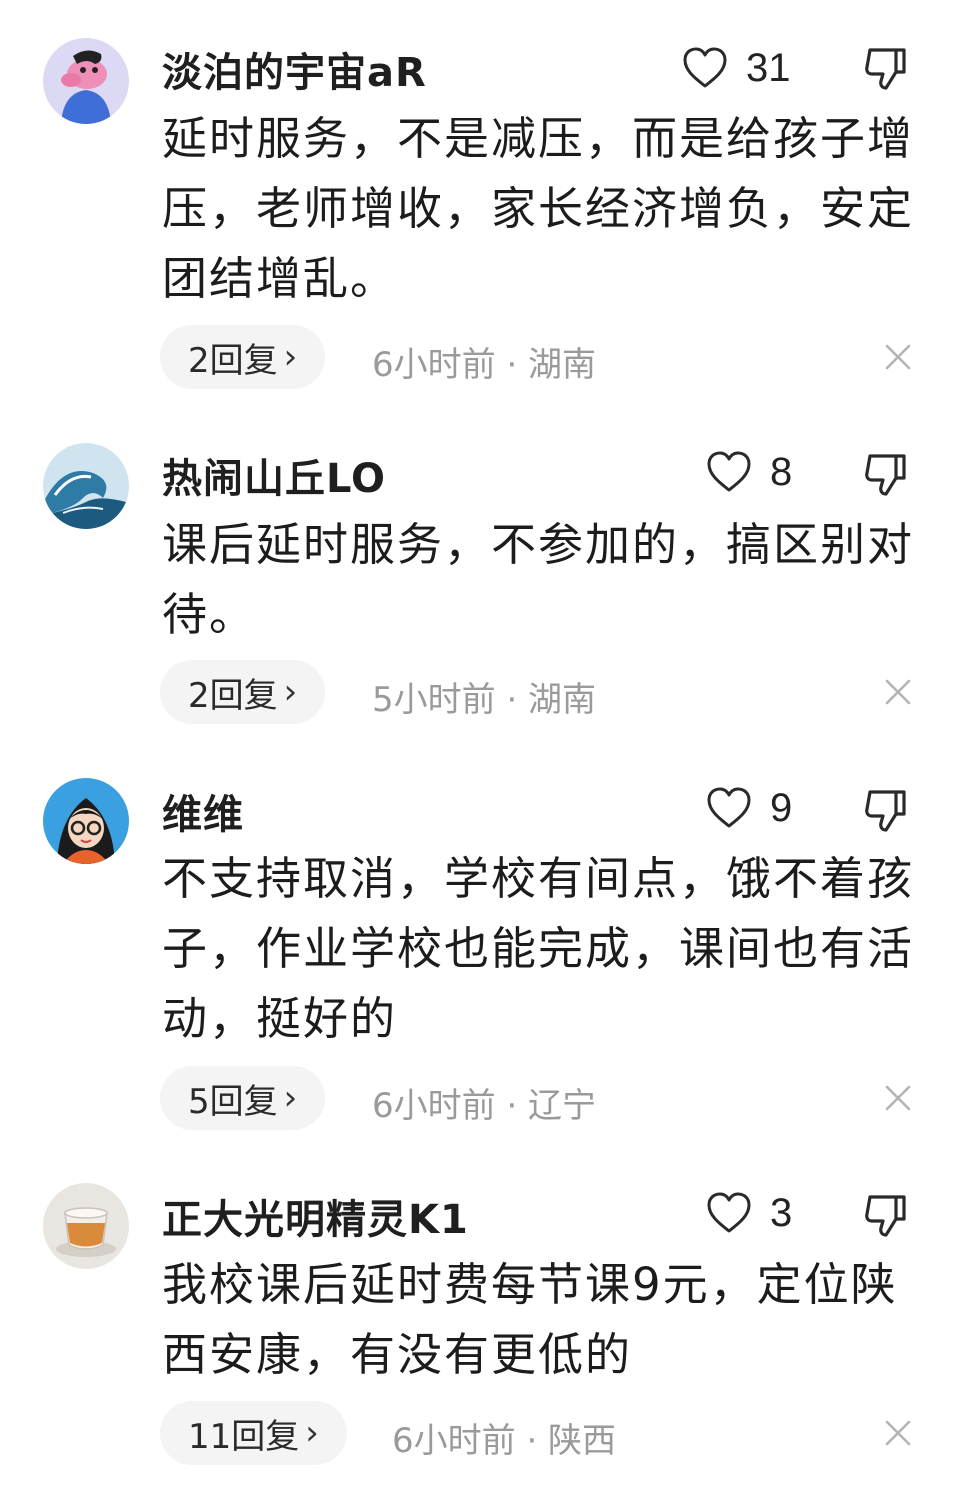 The width and height of the screenshot is (960, 1491). Describe the element at coordinates (538, 948) in the screenshot. I see `comment-text: 不支持取消，学校有间点，饿不着孩子，作业学校也能完成，课间也有活动，挺好的` at that location.